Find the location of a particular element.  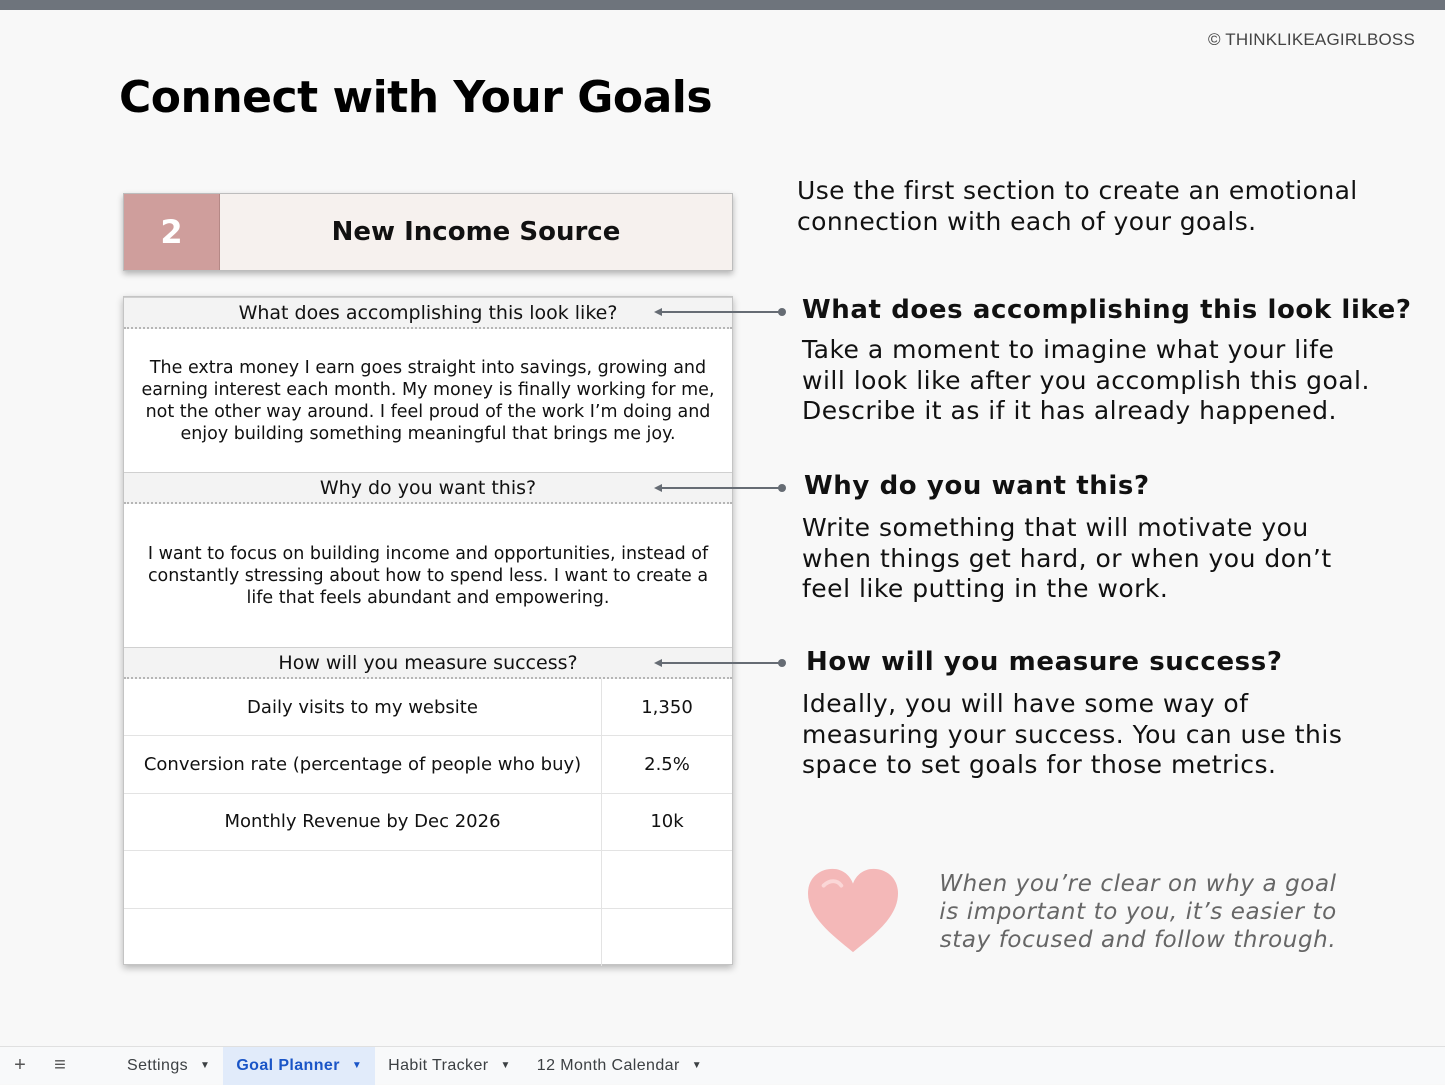

page-title: Connect with Your Goals is located at coordinates (416, 97).